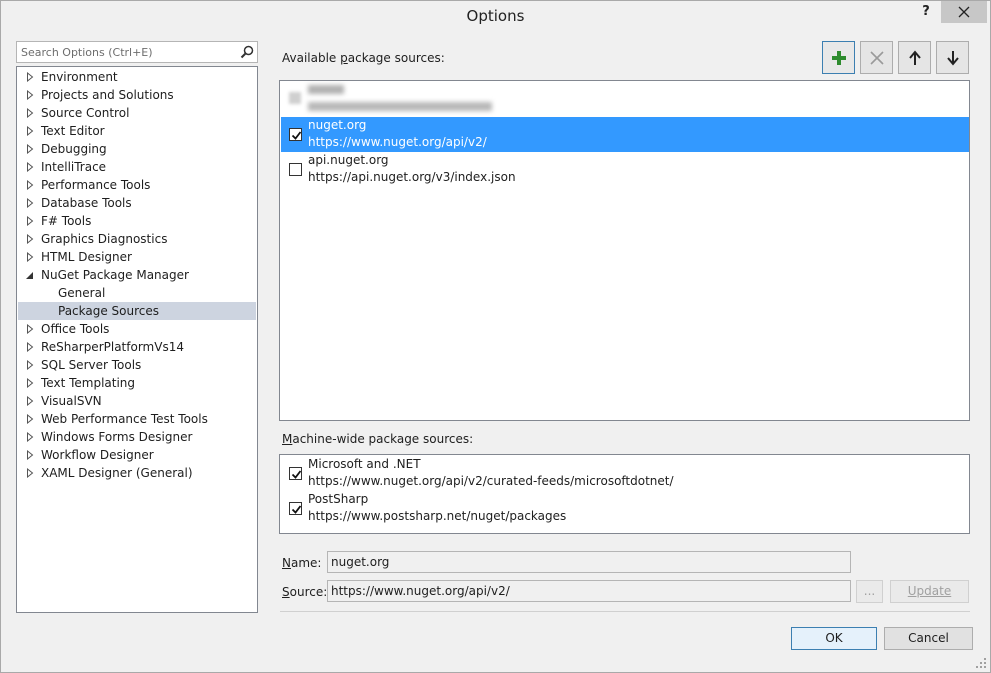  Describe the element at coordinates (137, 311) in the screenshot. I see `tree-child-item: Package Sources` at that location.